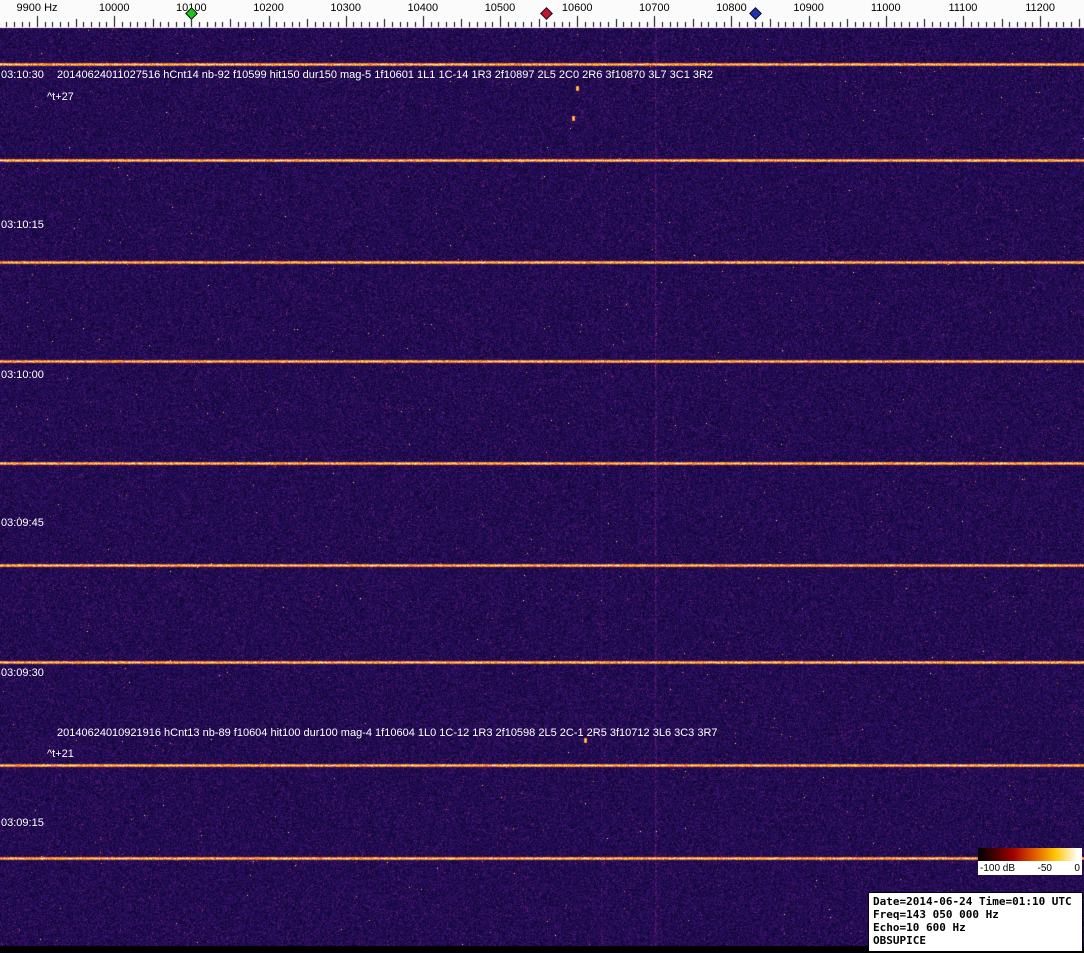 The width and height of the screenshot is (1084, 953). What do you see at coordinates (899, 940) in the screenshot?
I see `info-station-line: OBSUPICE` at bounding box center [899, 940].